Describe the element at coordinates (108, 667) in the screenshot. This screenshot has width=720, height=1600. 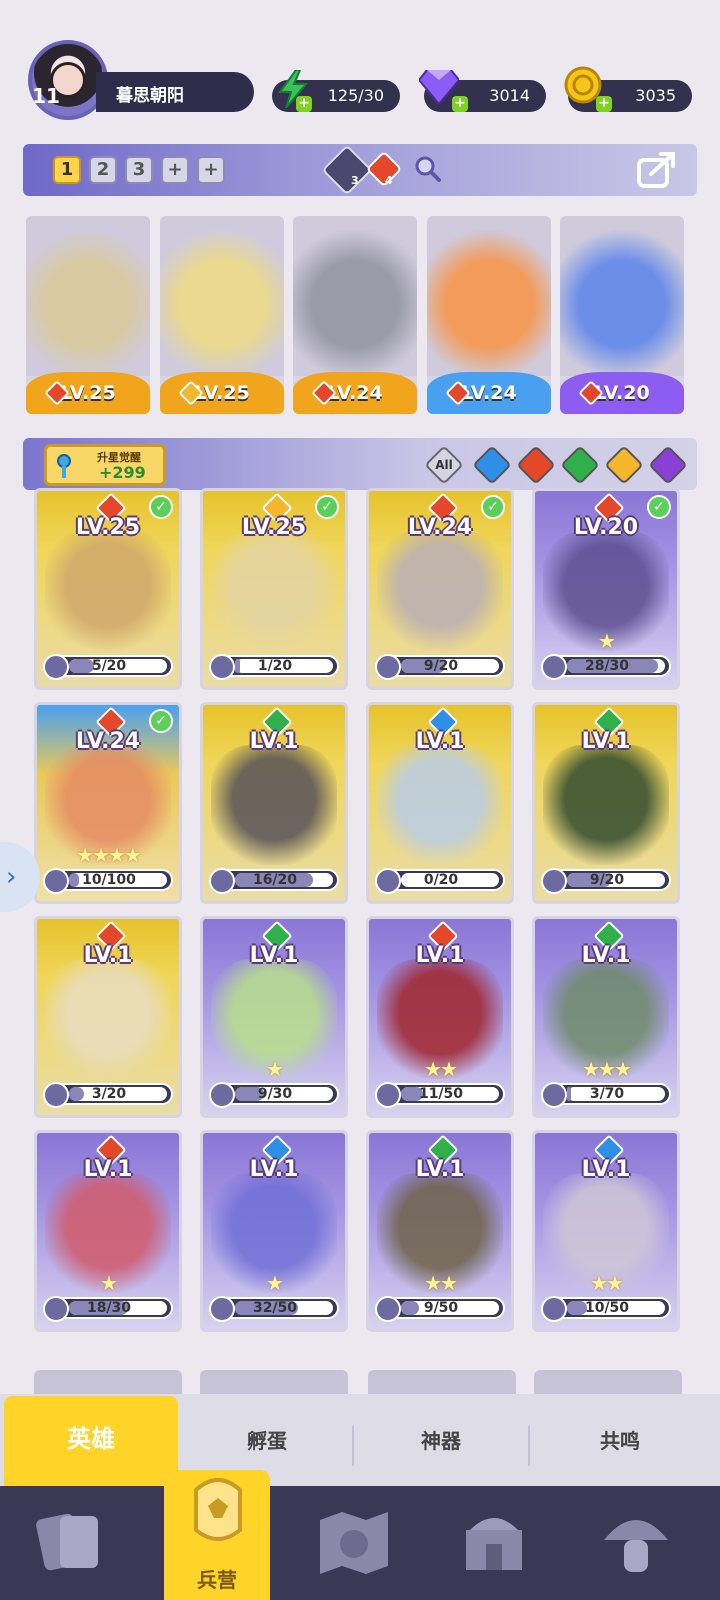
I see `shard-progress-bar: 5/20` at that location.